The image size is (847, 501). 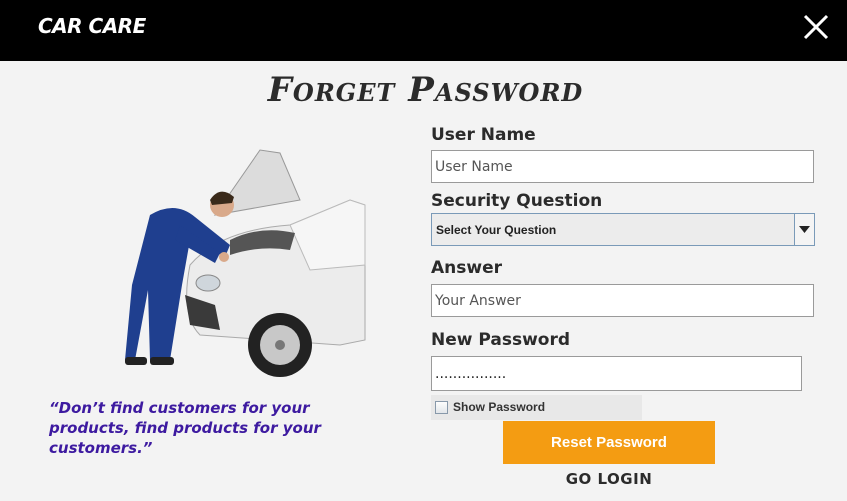 I want to click on show-password-label: Show Password, so click(x=499, y=407).